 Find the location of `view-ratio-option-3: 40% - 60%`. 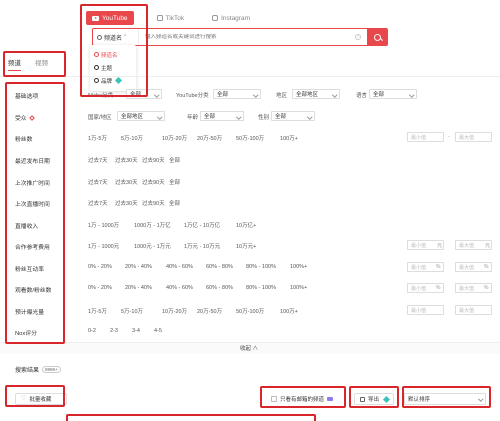

view-ratio-option-3: 40% - 60% is located at coordinates (179, 288).